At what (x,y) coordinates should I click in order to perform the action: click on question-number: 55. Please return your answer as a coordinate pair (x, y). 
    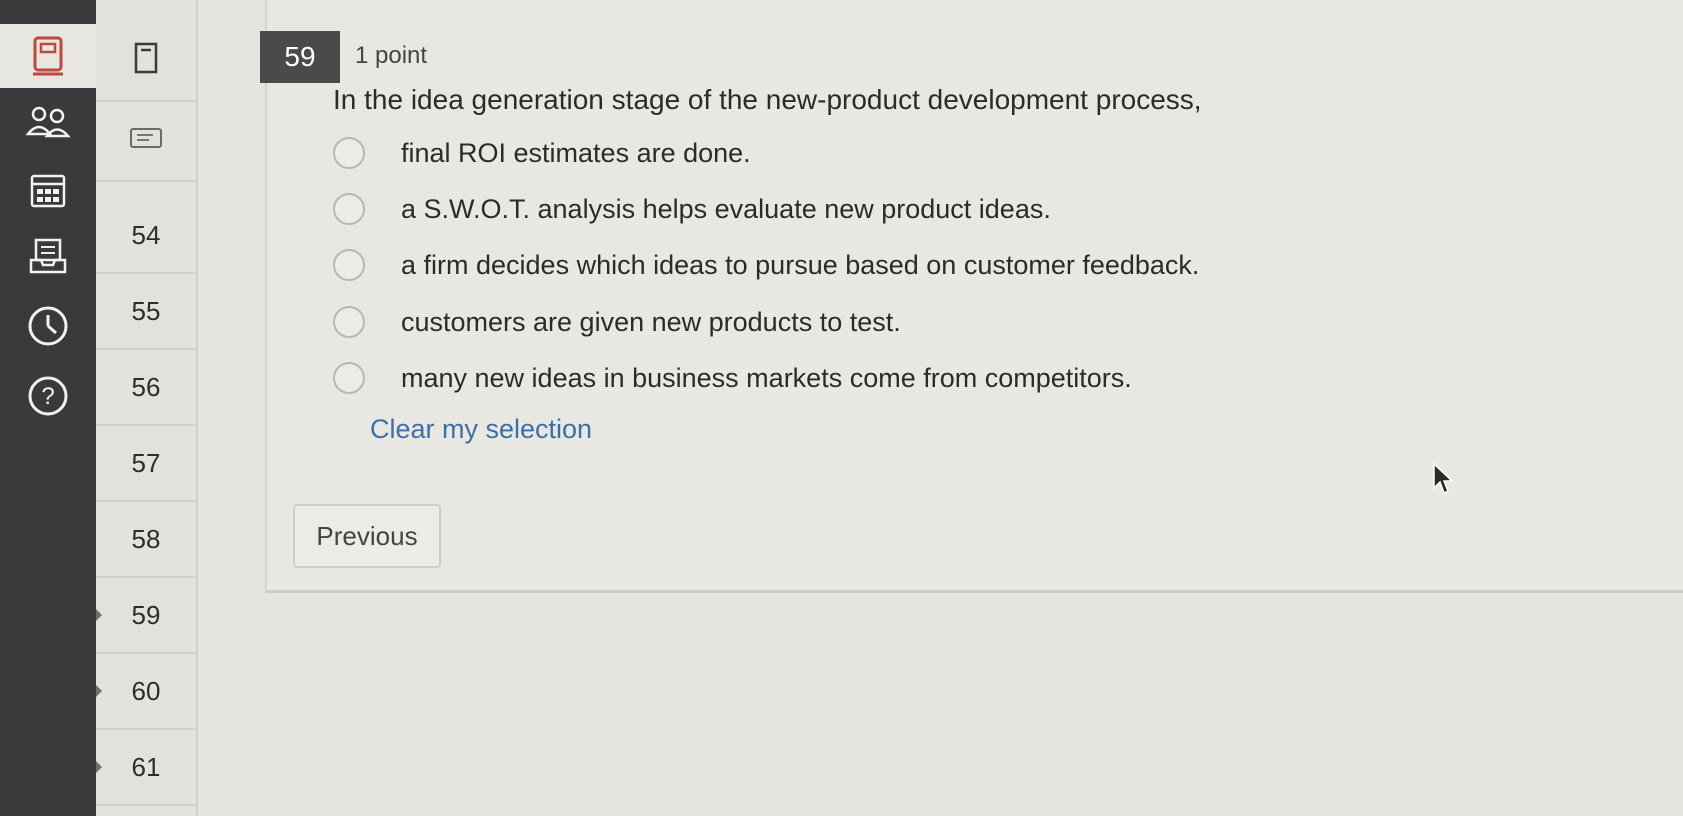
    Looking at the image, I should click on (146, 310).